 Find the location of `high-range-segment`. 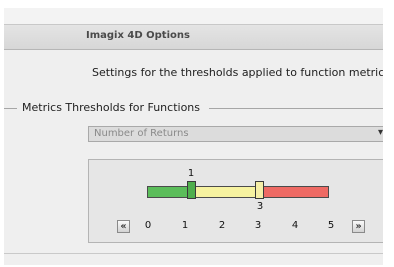

high-range-segment is located at coordinates (295, 192).